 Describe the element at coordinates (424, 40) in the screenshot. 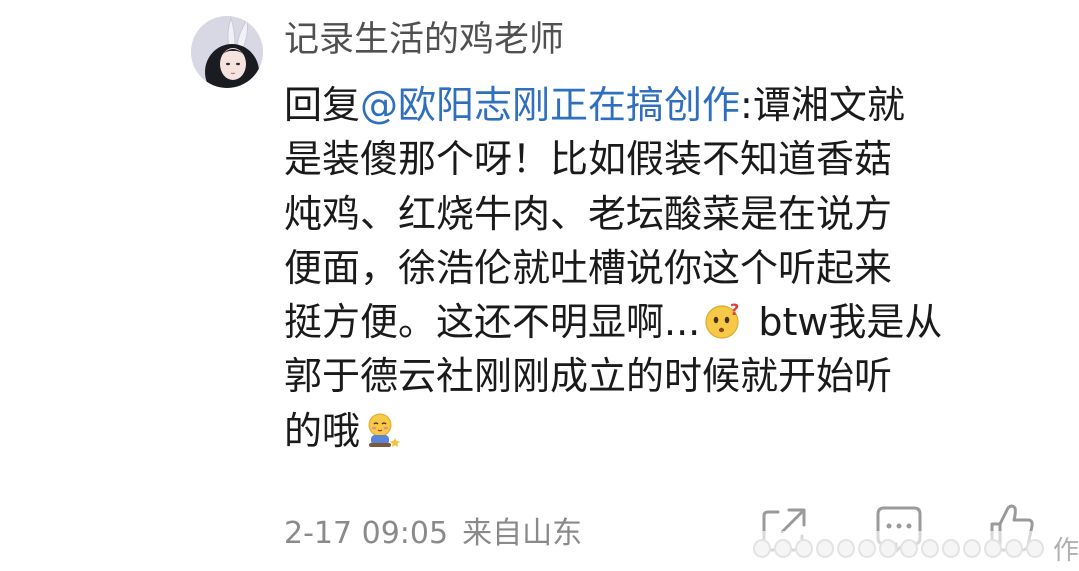

I see `username: 记录生活的鸡老师` at that location.